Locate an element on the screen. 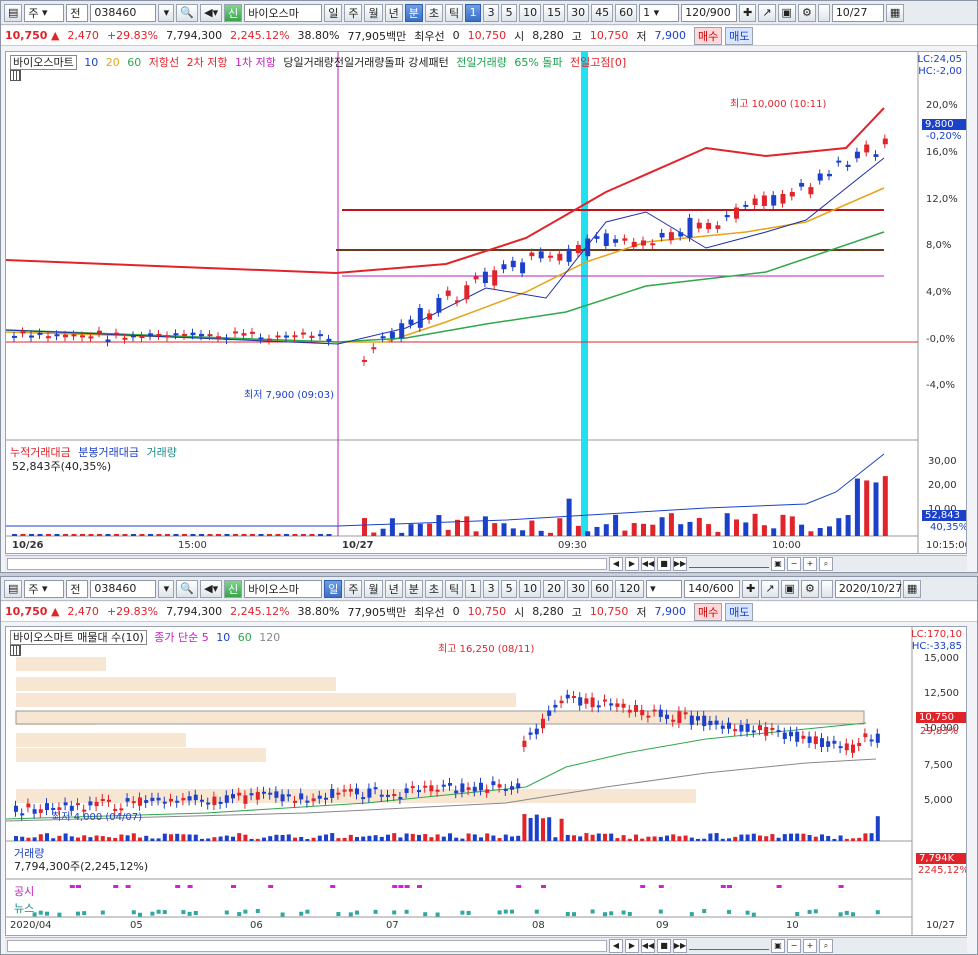  calendar-icon-2: ▦ is located at coordinates (912, 588).